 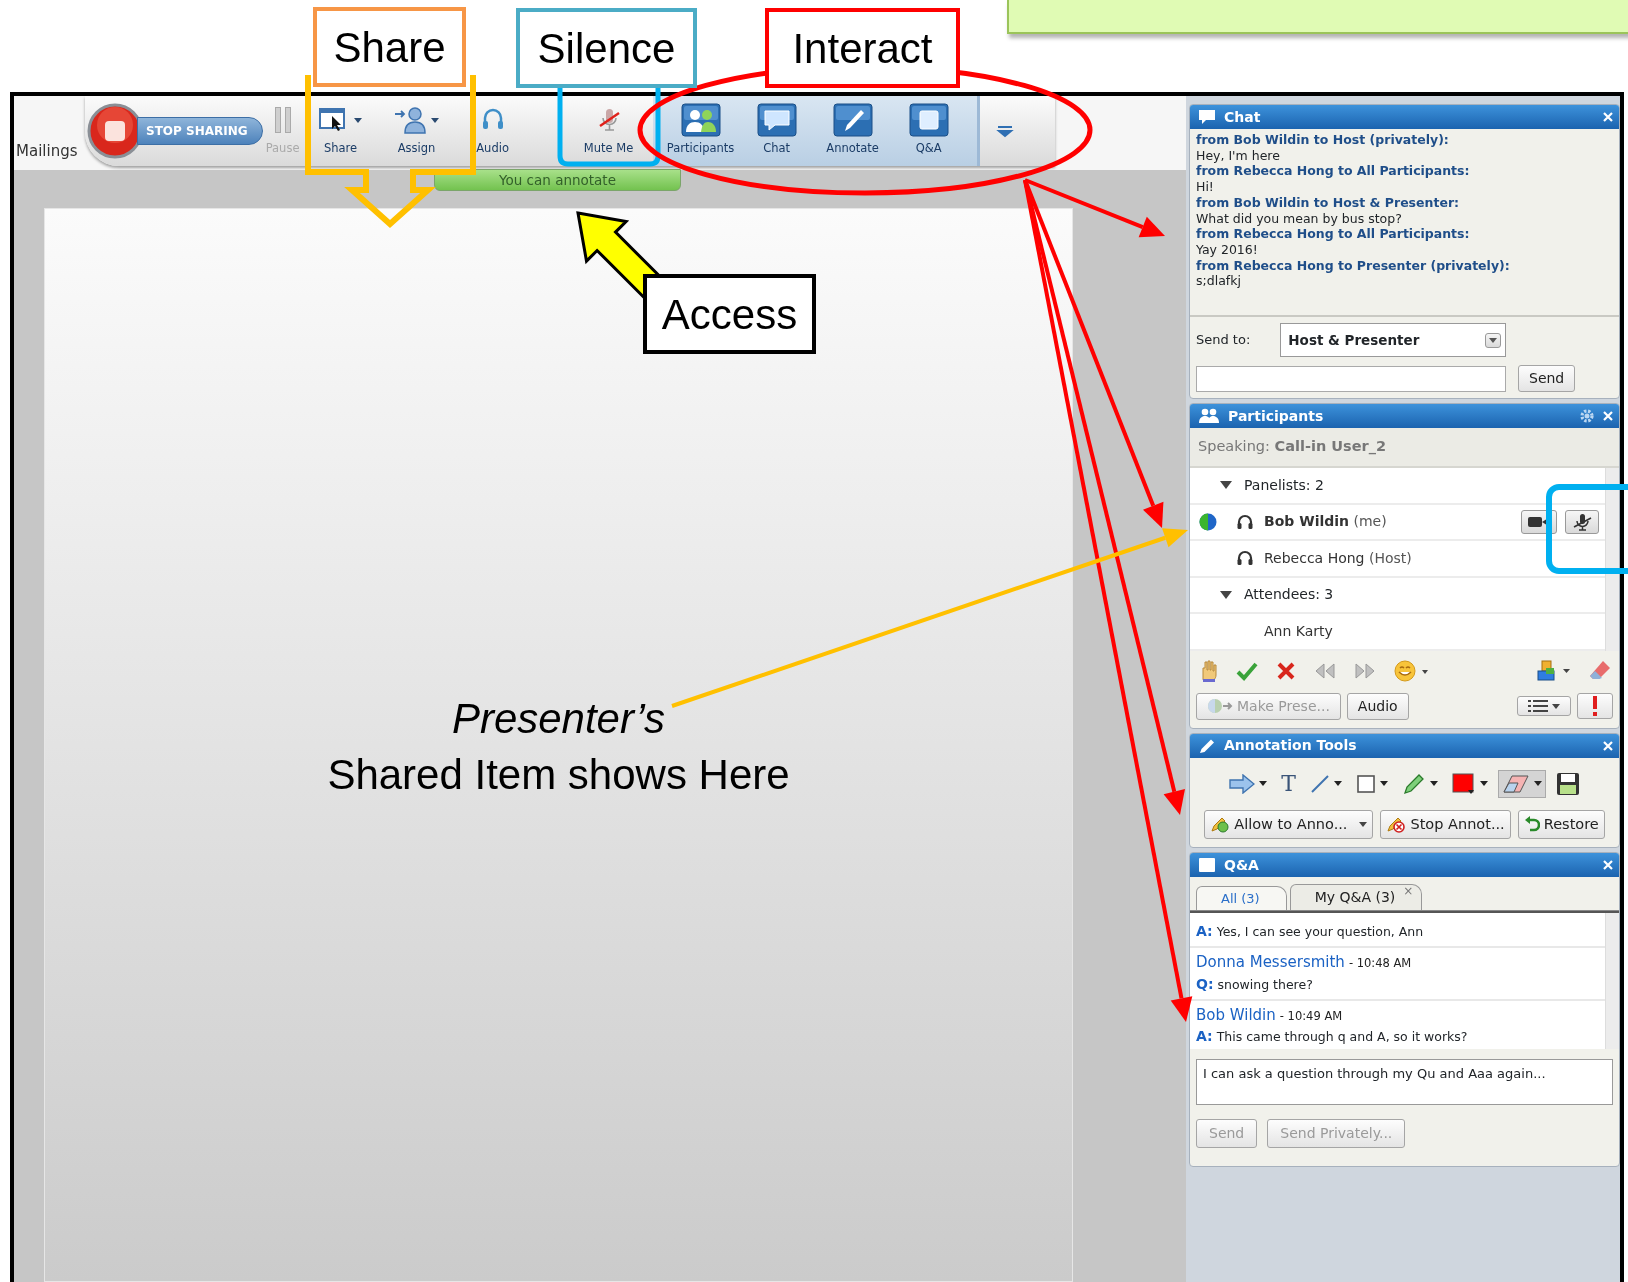 I want to click on message-sender: from Rebecca Hong to All Participants:, so click(x=1333, y=234).